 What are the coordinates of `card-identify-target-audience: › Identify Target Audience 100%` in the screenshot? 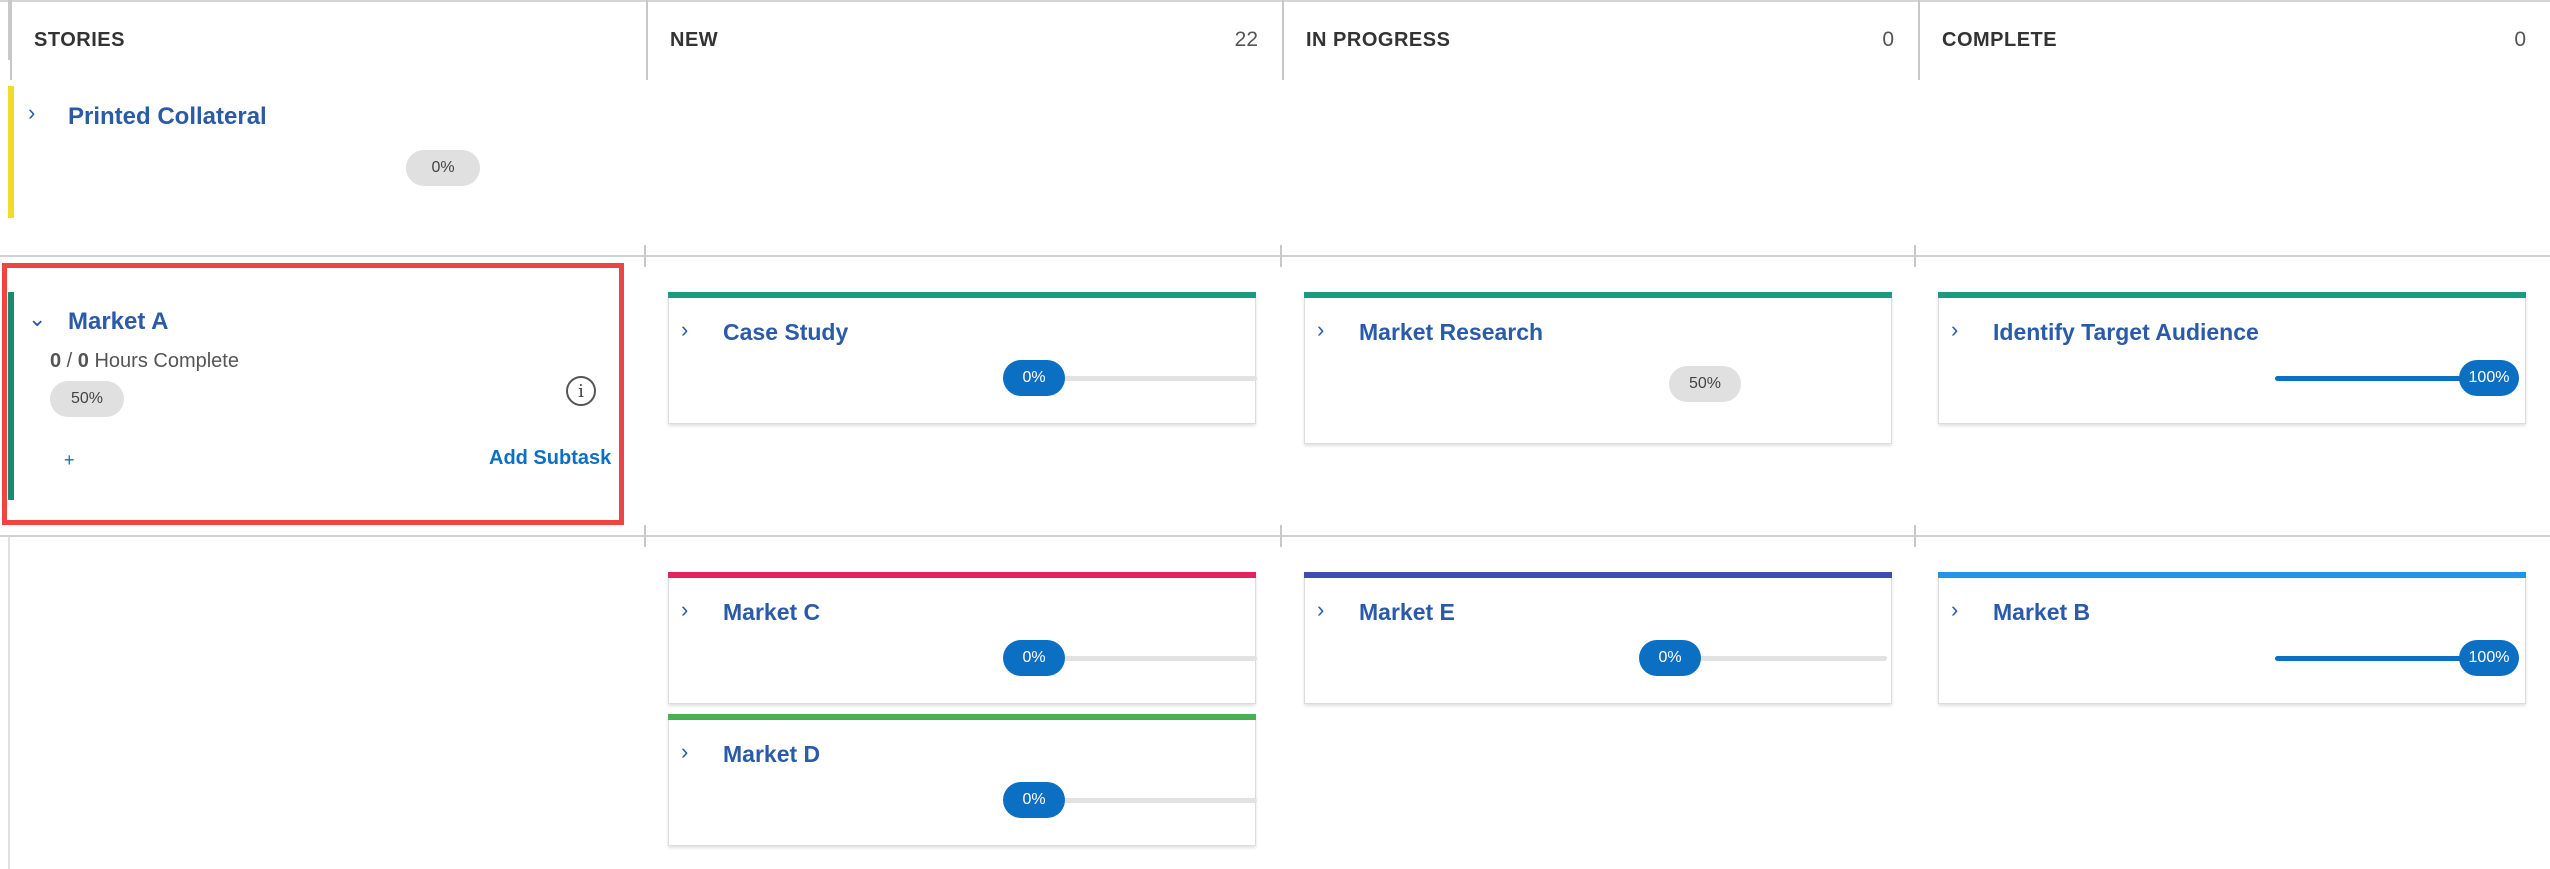 It's located at (2232, 358).